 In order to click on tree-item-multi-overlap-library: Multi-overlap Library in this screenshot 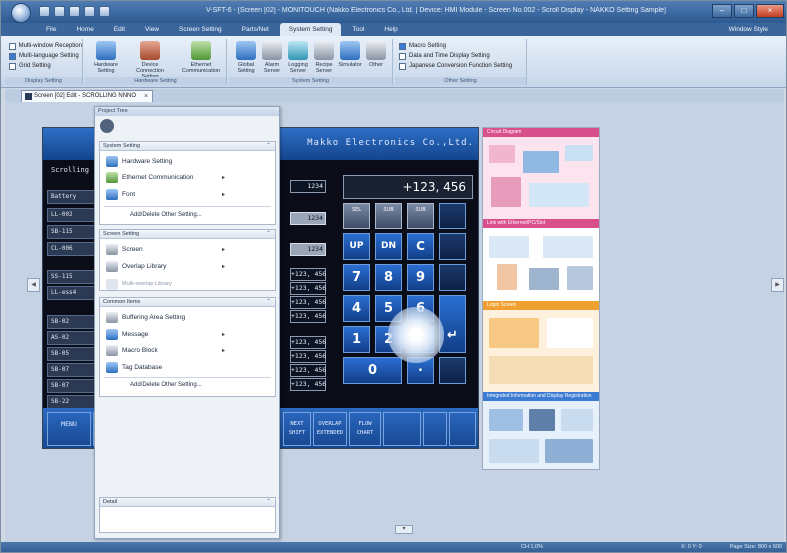, I will do `click(139, 284)`.